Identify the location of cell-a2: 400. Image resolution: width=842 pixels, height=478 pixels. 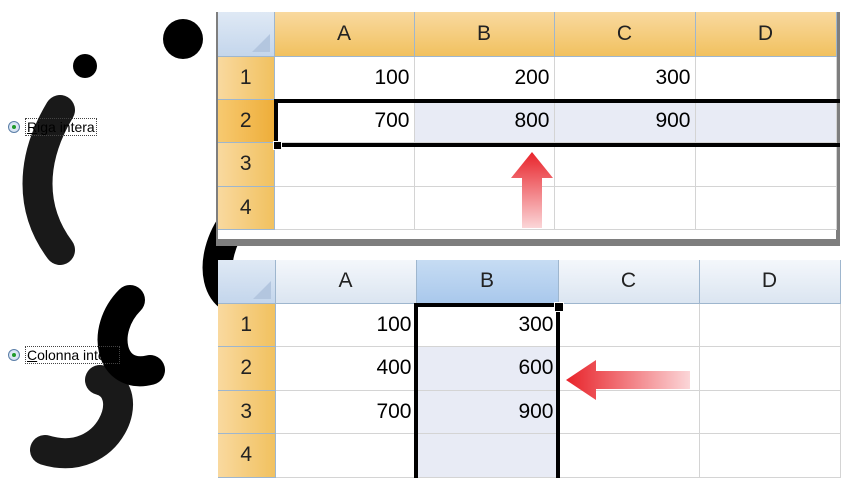
(346, 368).